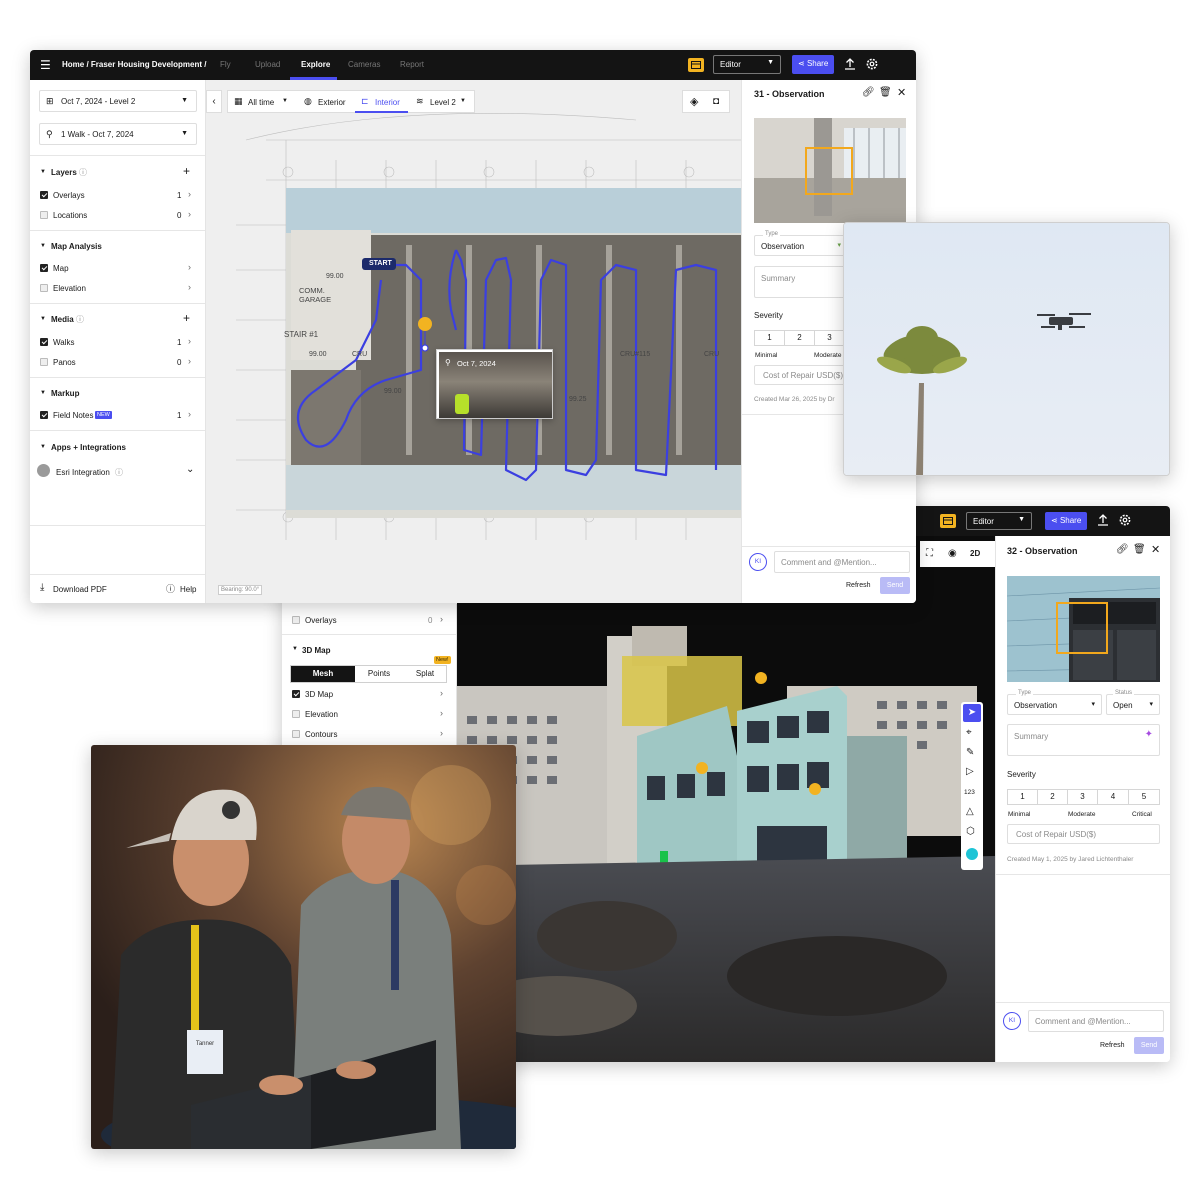 Image resolution: width=1200 pixels, height=1200 pixels. What do you see at coordinates (494, 384) in the screenshot?
I see `pano-preview-card: ⚲ Oct 7, 2024` at bounding box center [494, 384].